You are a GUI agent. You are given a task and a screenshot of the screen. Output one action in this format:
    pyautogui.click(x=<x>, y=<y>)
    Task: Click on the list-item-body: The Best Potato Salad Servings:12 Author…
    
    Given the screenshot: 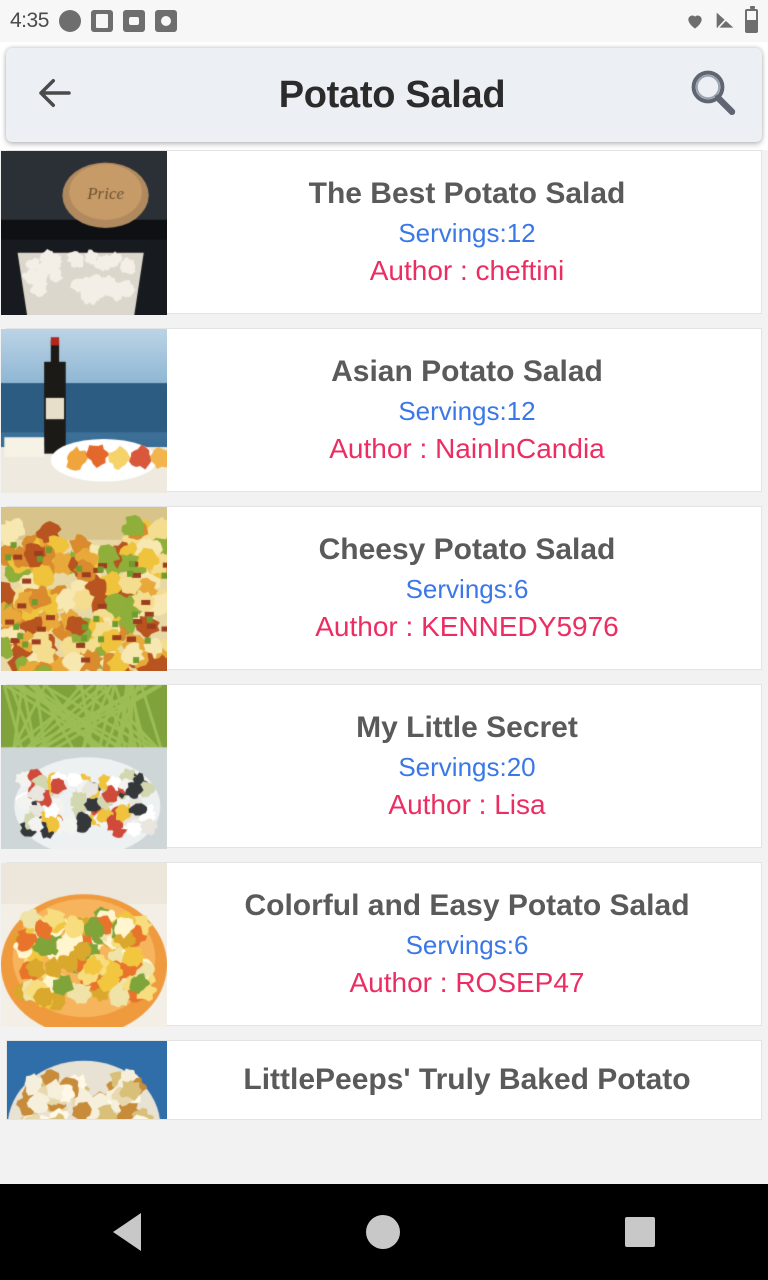 What is the action you would take?
    pyautogui.click(x=467, y=232)
    